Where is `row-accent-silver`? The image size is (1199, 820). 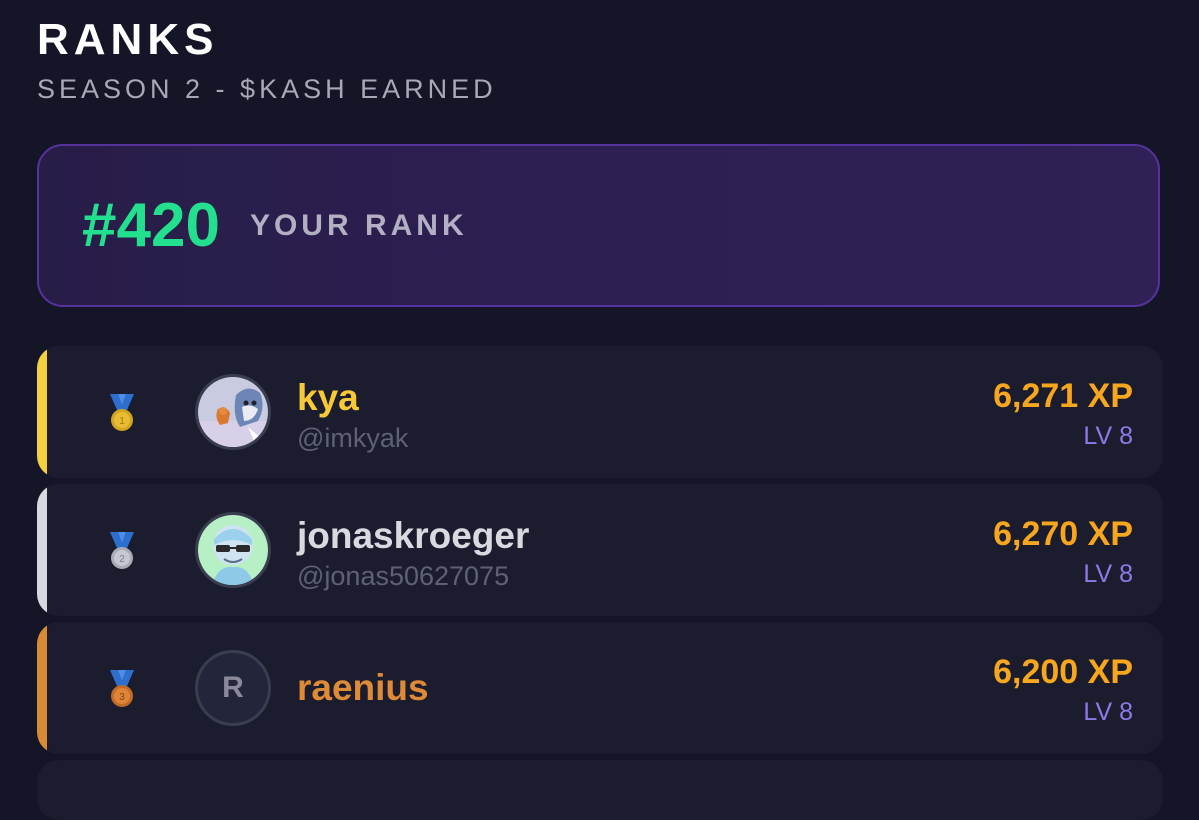
row-accent-silver is located at coordinates (42, 550).